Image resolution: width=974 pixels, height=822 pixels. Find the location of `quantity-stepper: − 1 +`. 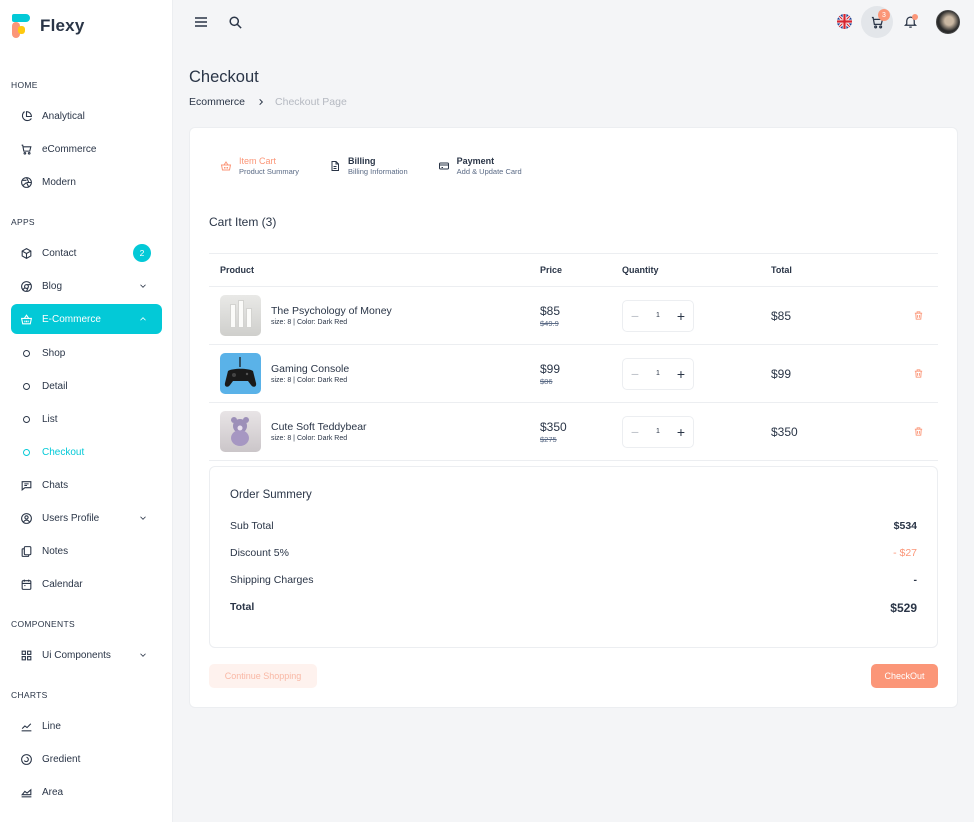

quantity-stepper: − 1 + is located at coordinates (658, 373).